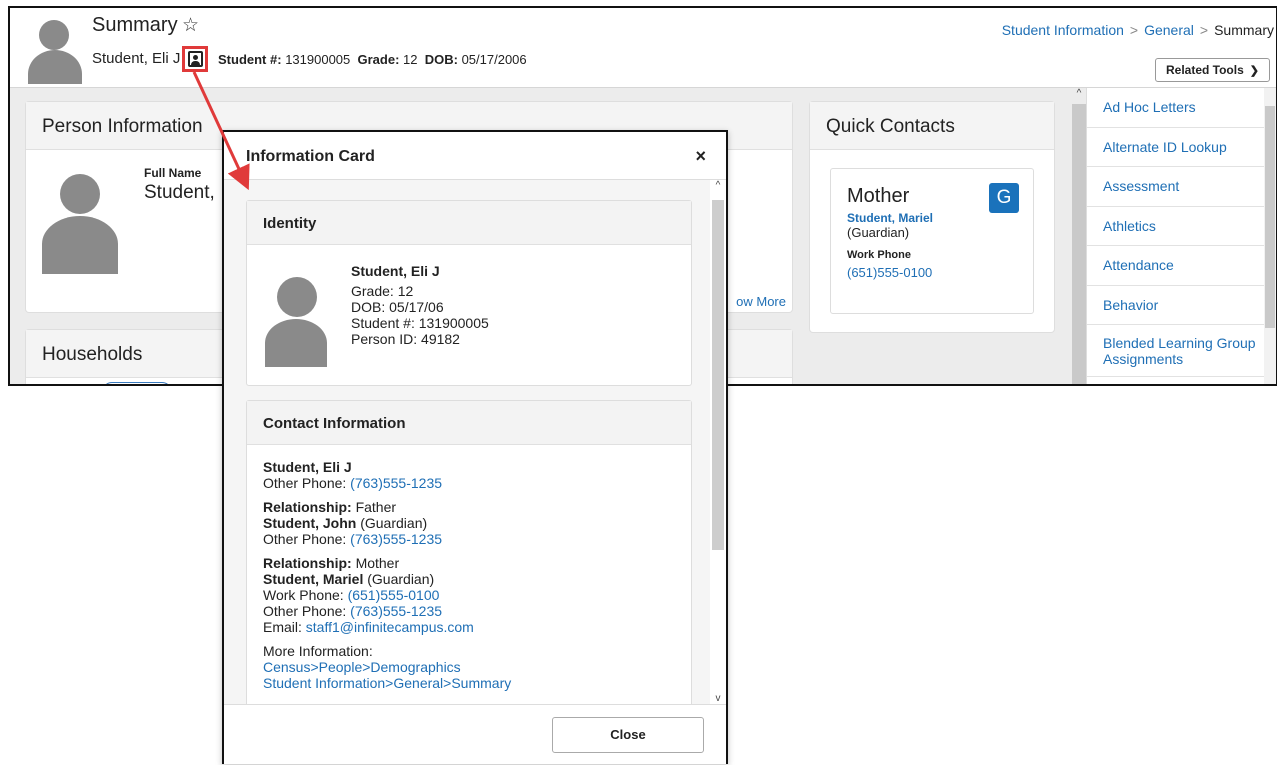 Image resolution: width=1277 pixels, height=765 pixels. Describe the element at coordinates (1004, 198) in the screenshot. I see `guardian-badge: G` at that location.